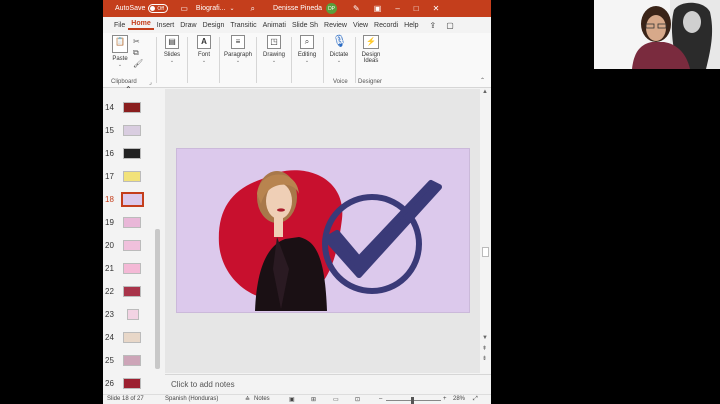  What do you see at coordinates (138, 52) in the screenshot?
I see `copy-icon: ⧉` at bounding box center [138, 52].